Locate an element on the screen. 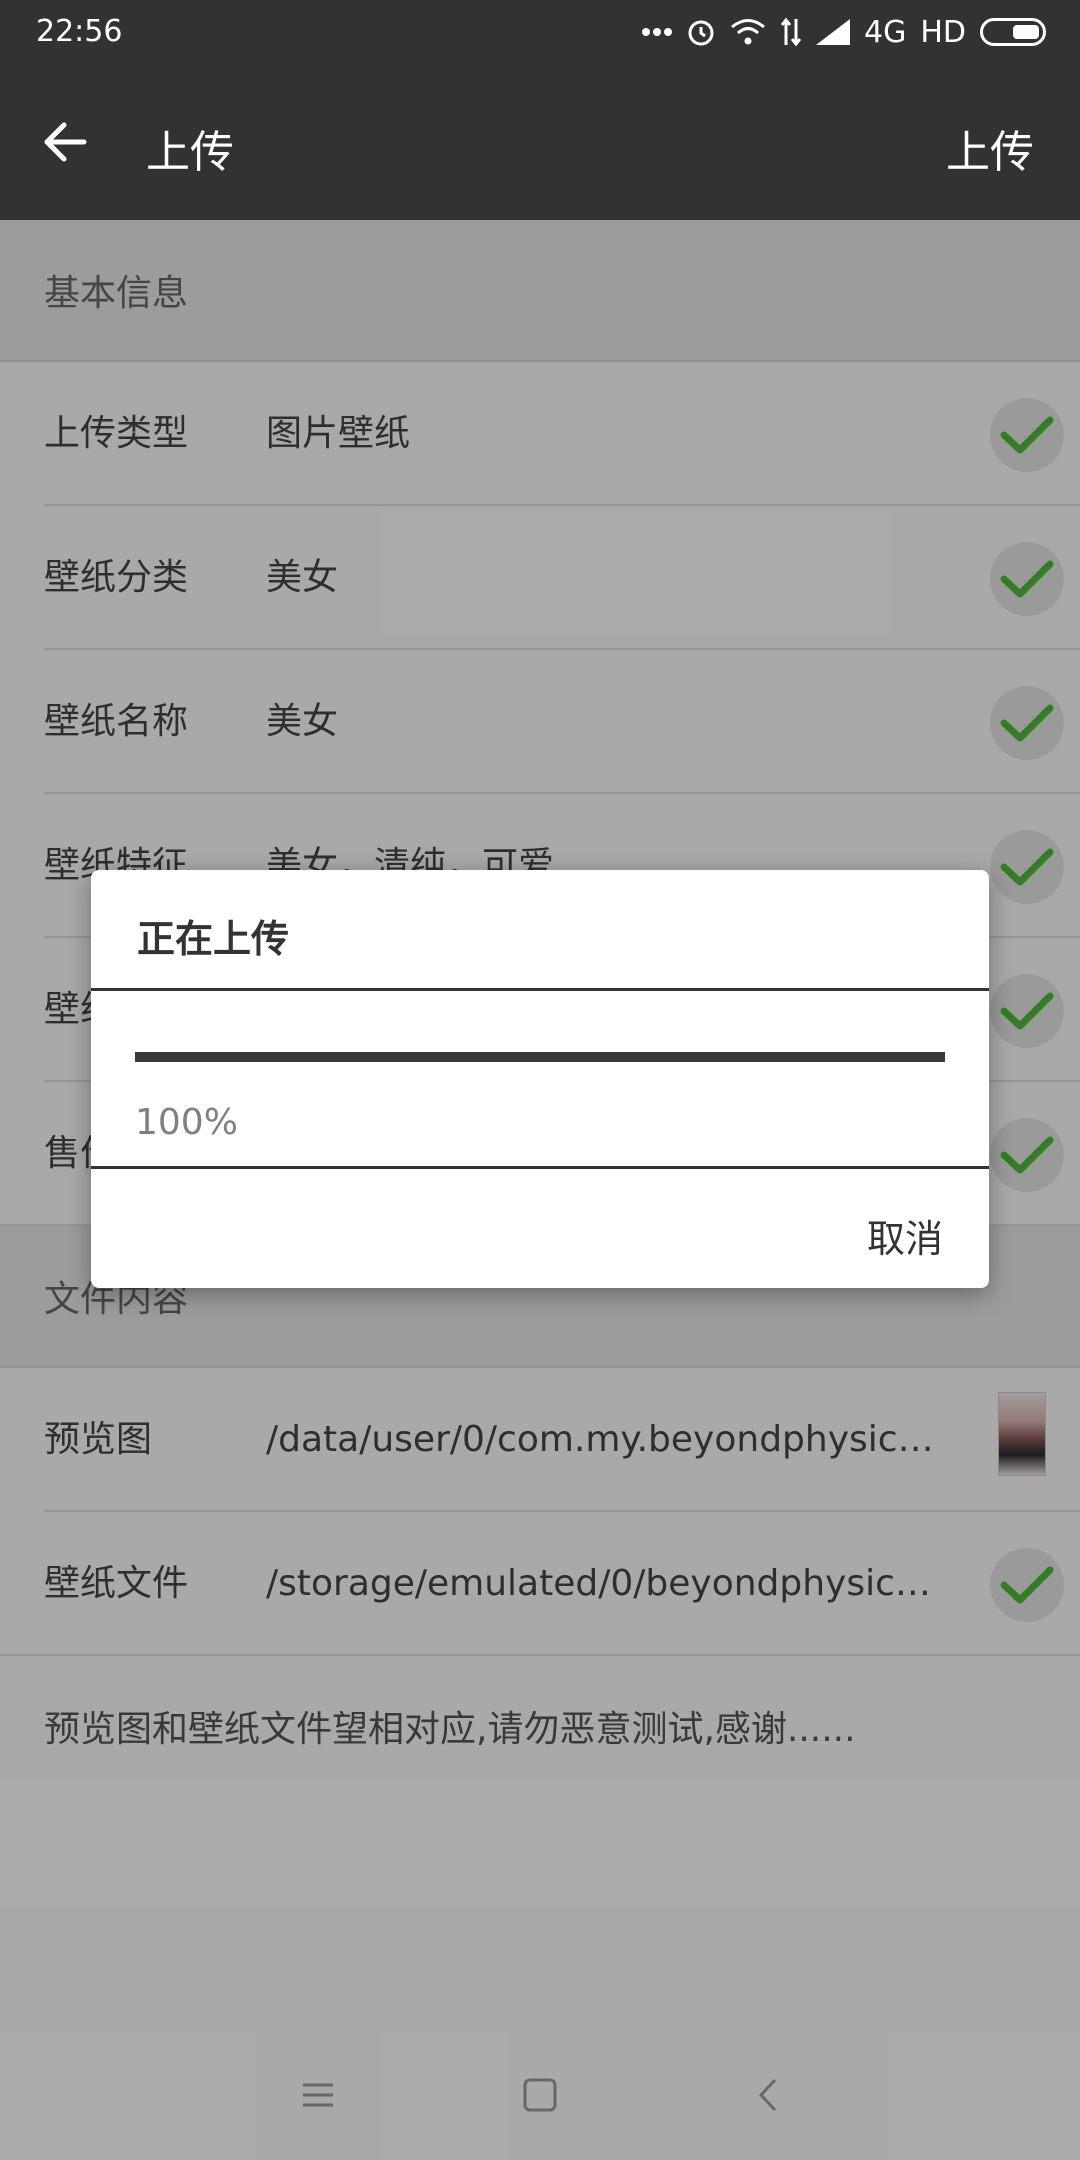  hd-indicator: HD is located at coordinates (943, 32).